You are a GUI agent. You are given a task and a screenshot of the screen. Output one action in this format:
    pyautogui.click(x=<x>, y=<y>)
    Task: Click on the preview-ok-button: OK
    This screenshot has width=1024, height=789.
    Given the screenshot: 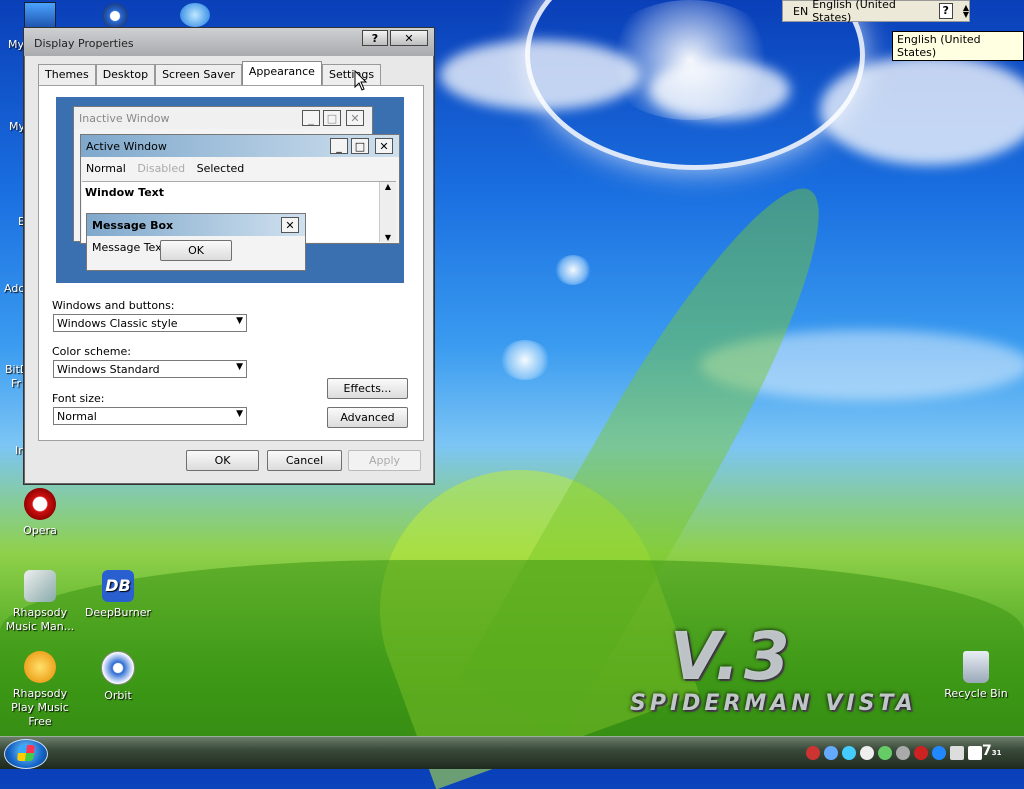 What is the action you would take?
    pyautogui.click(x=196, y=250)
    